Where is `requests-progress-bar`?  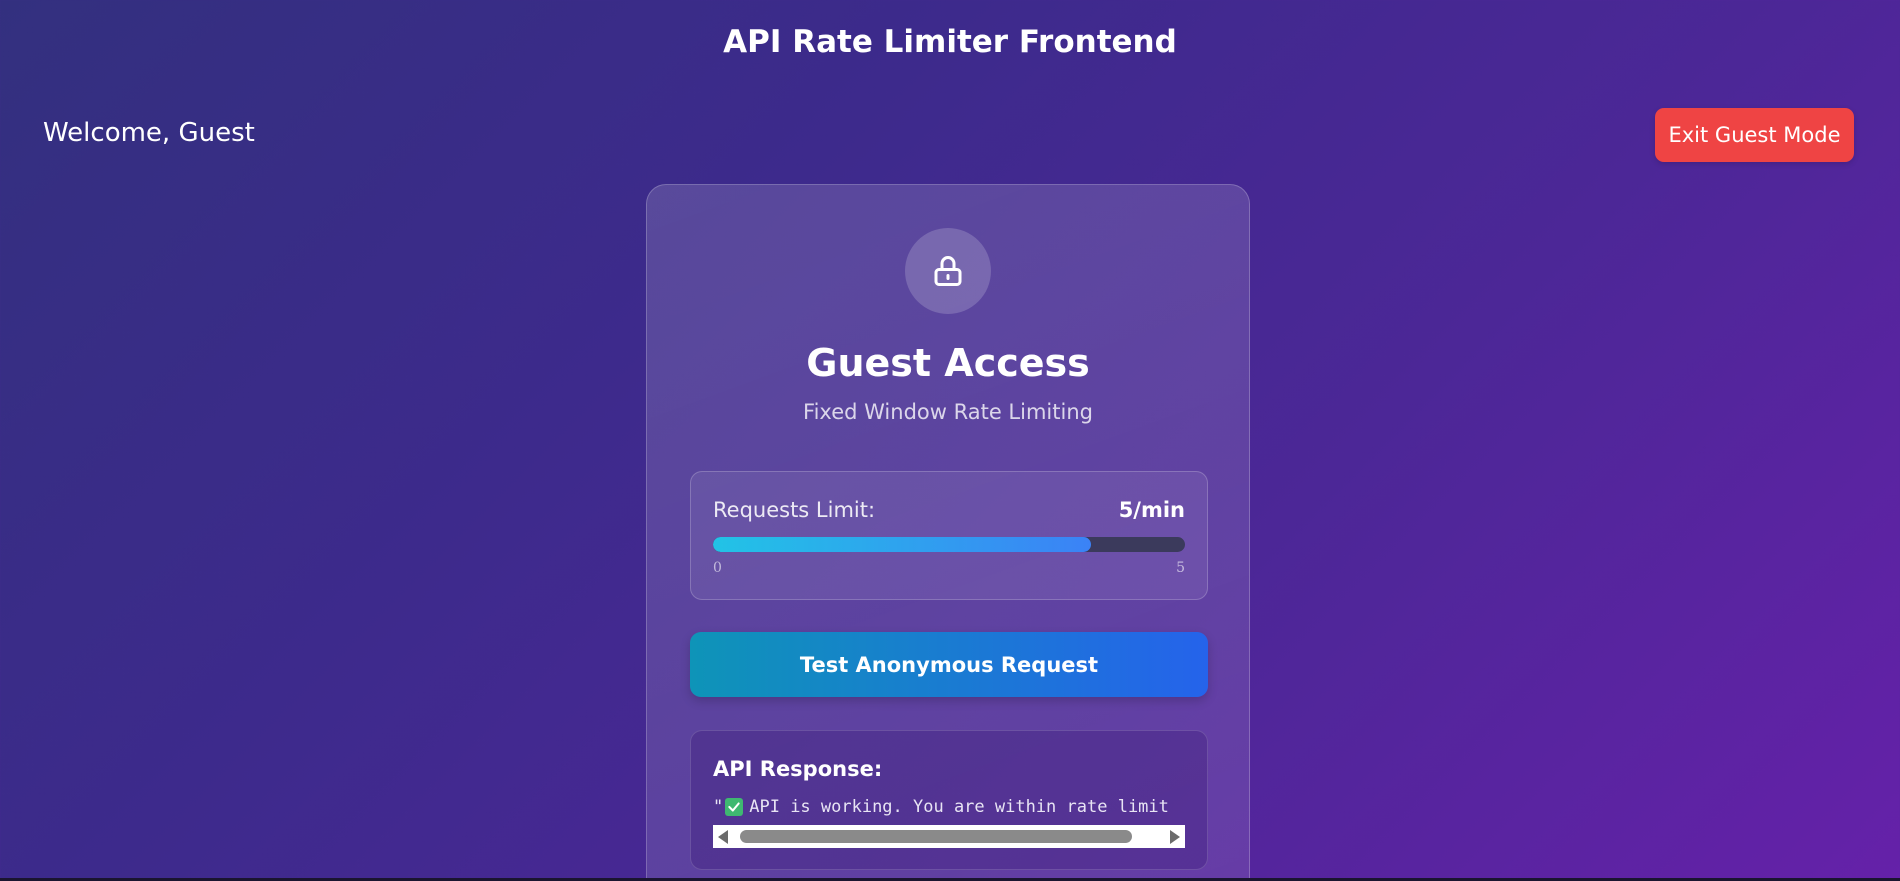 requests-progress-bar is located at coordinates (949, 544).